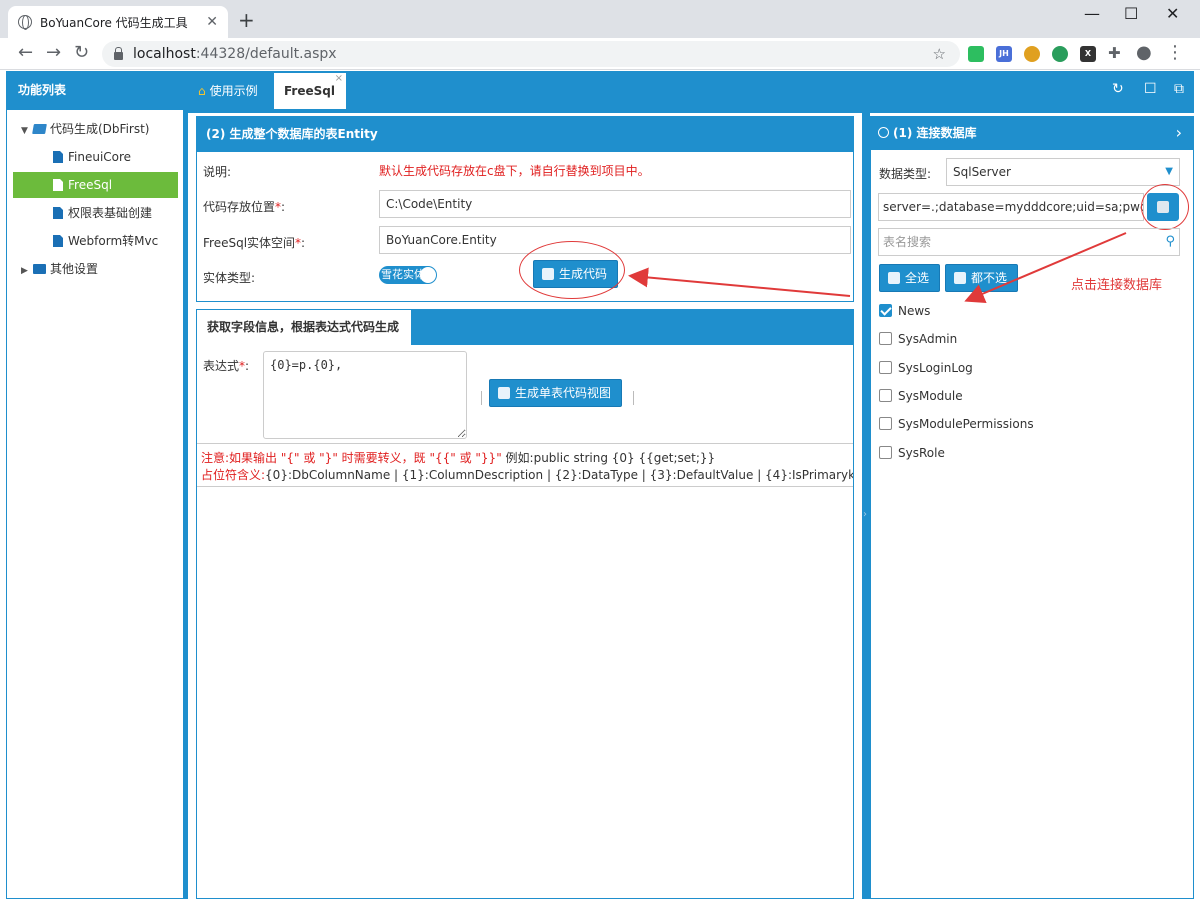 This screenshot has width=1200, height=899. I want to click on annotation-arrows, so click(877, 267).